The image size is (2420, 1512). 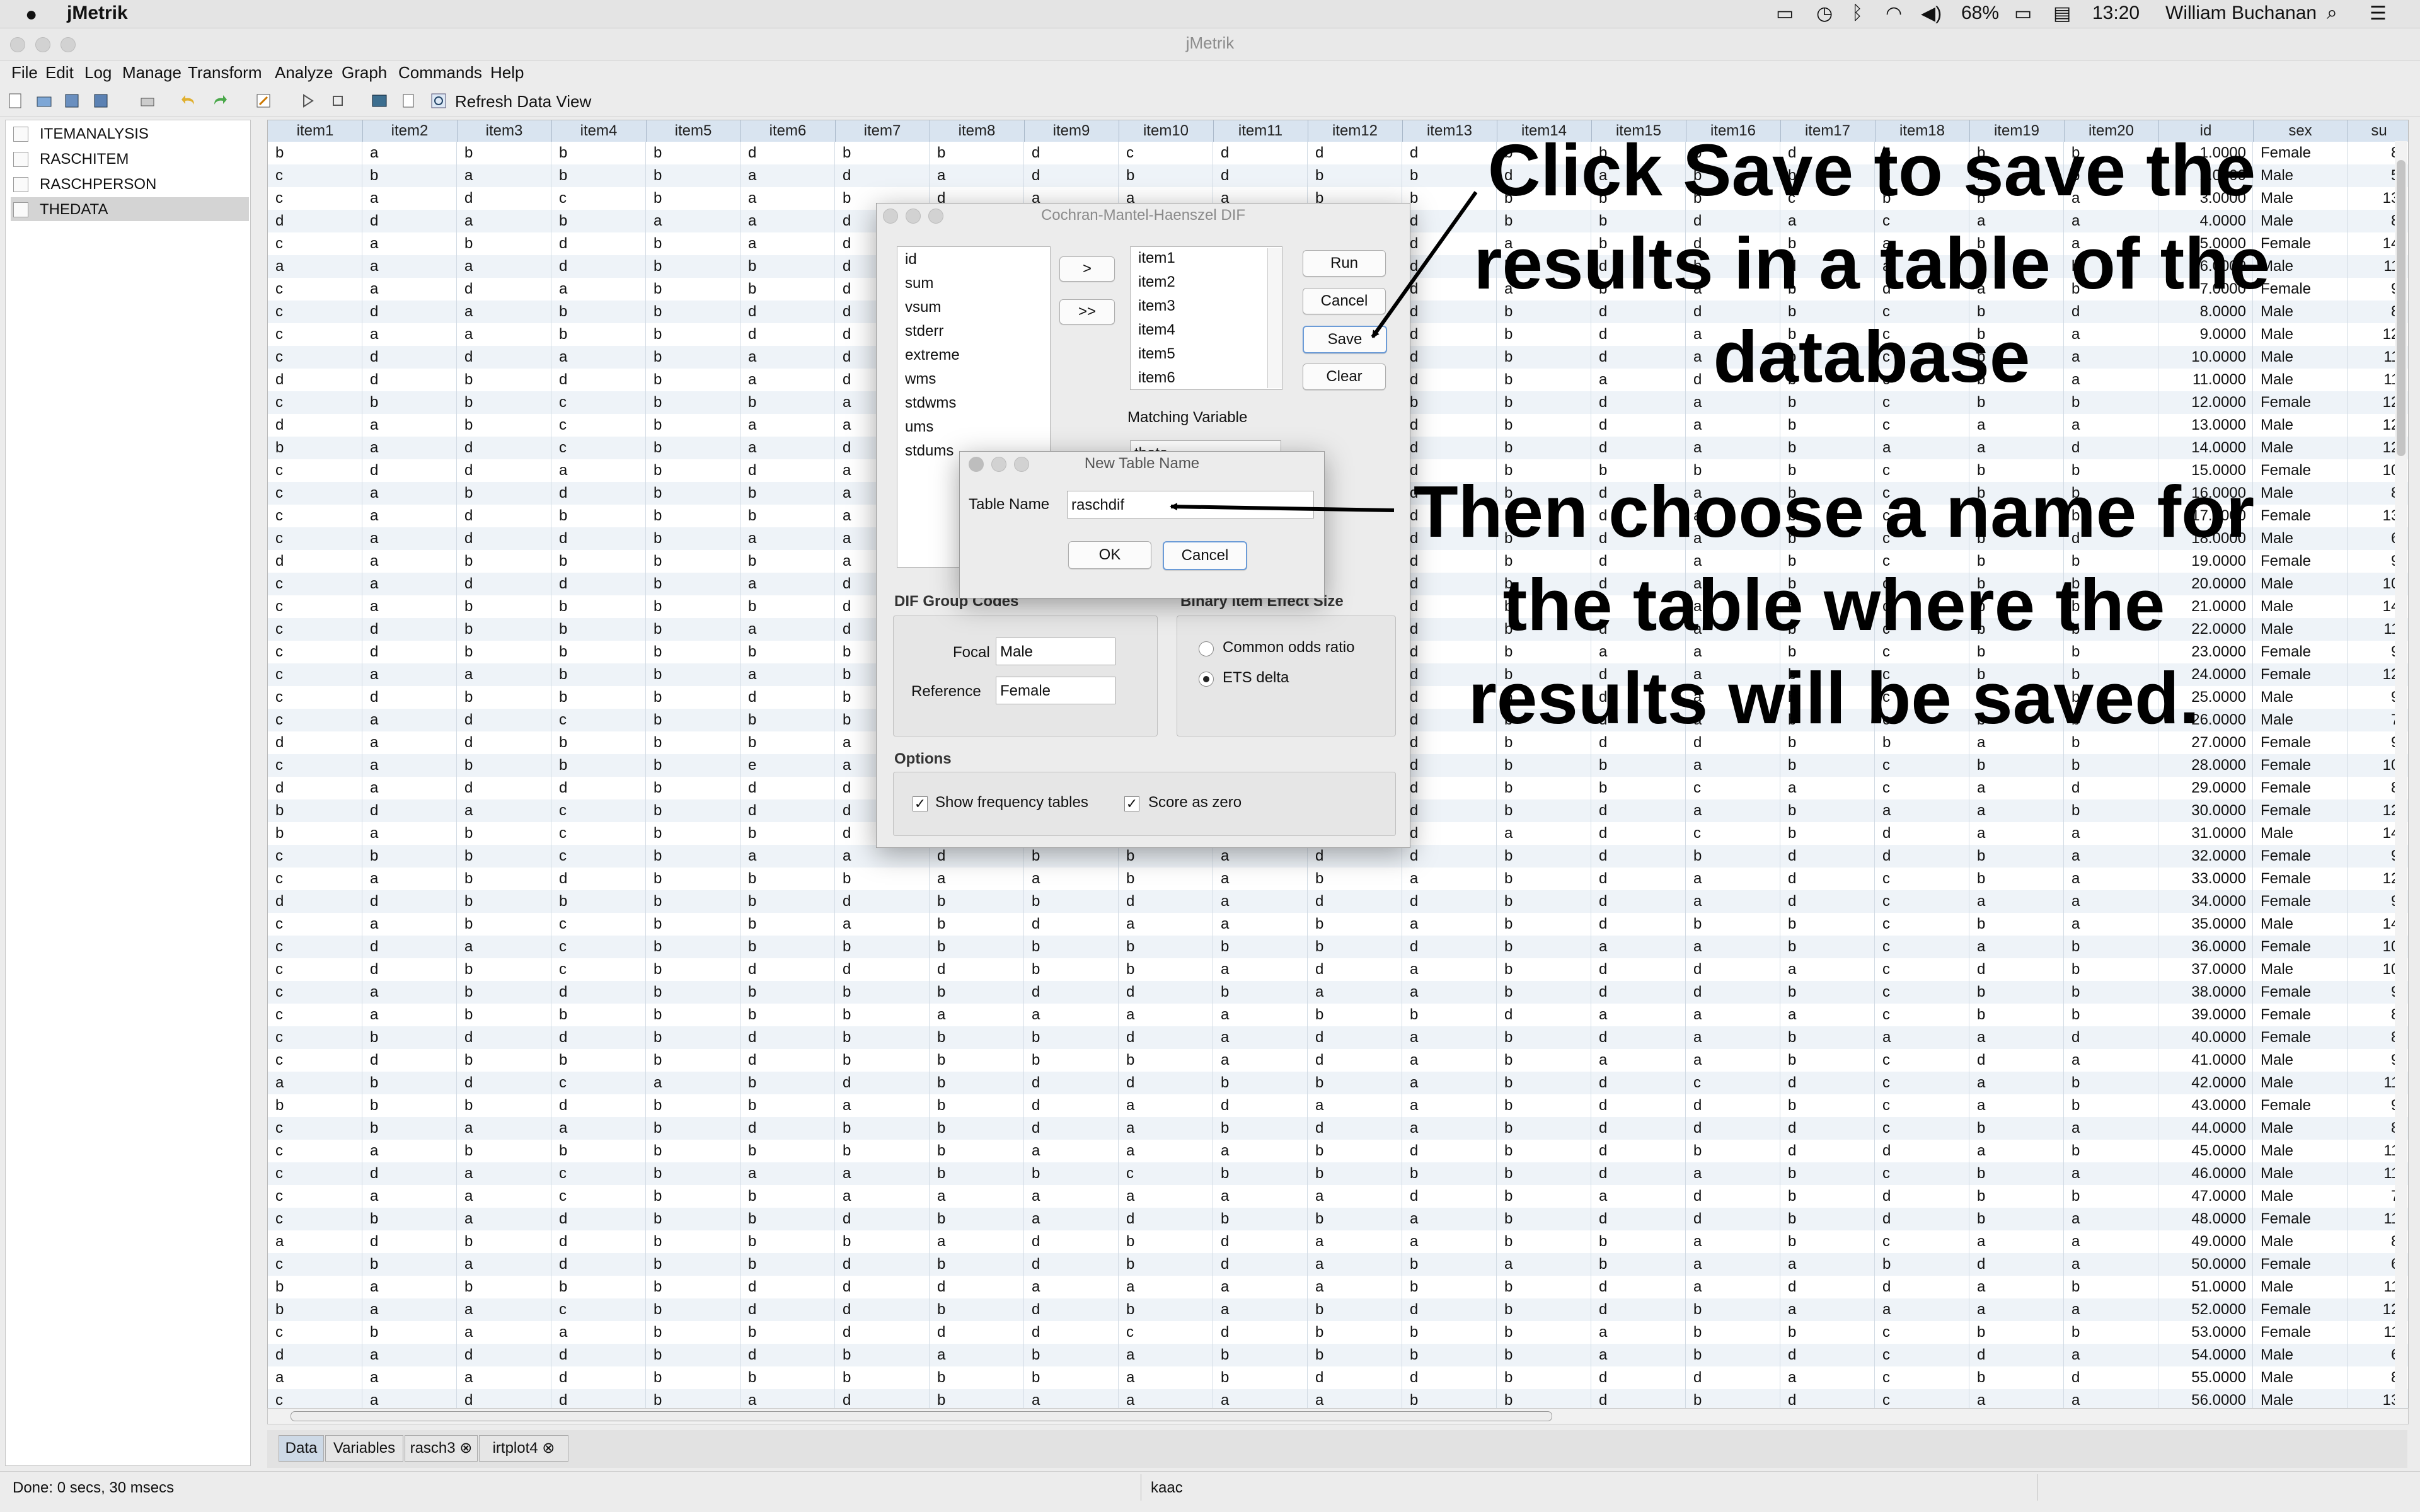 I want to click on name-arrow, so click(x=1283, y=507).